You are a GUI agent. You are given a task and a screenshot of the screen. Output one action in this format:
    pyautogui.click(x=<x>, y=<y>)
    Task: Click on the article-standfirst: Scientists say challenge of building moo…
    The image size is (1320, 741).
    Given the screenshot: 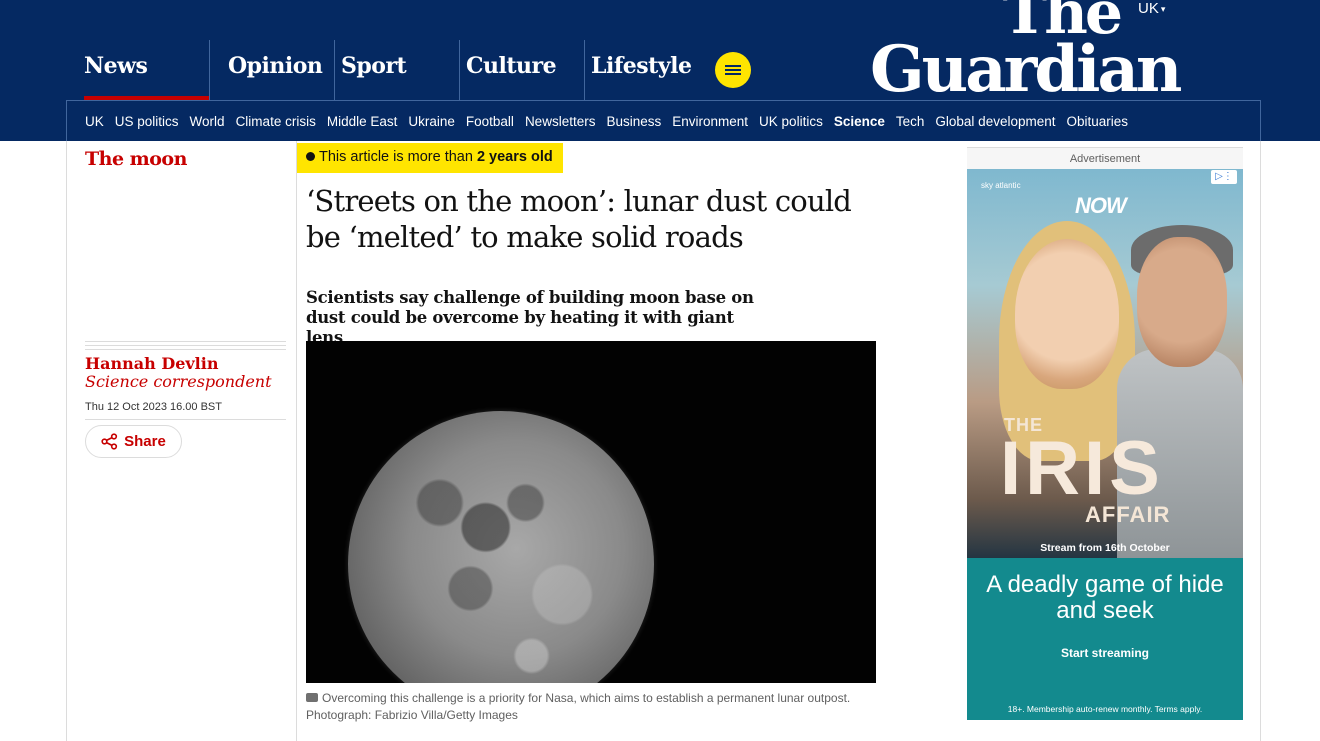 What is the action you would take?
    pyautogui.click(x=530, y=317)
    